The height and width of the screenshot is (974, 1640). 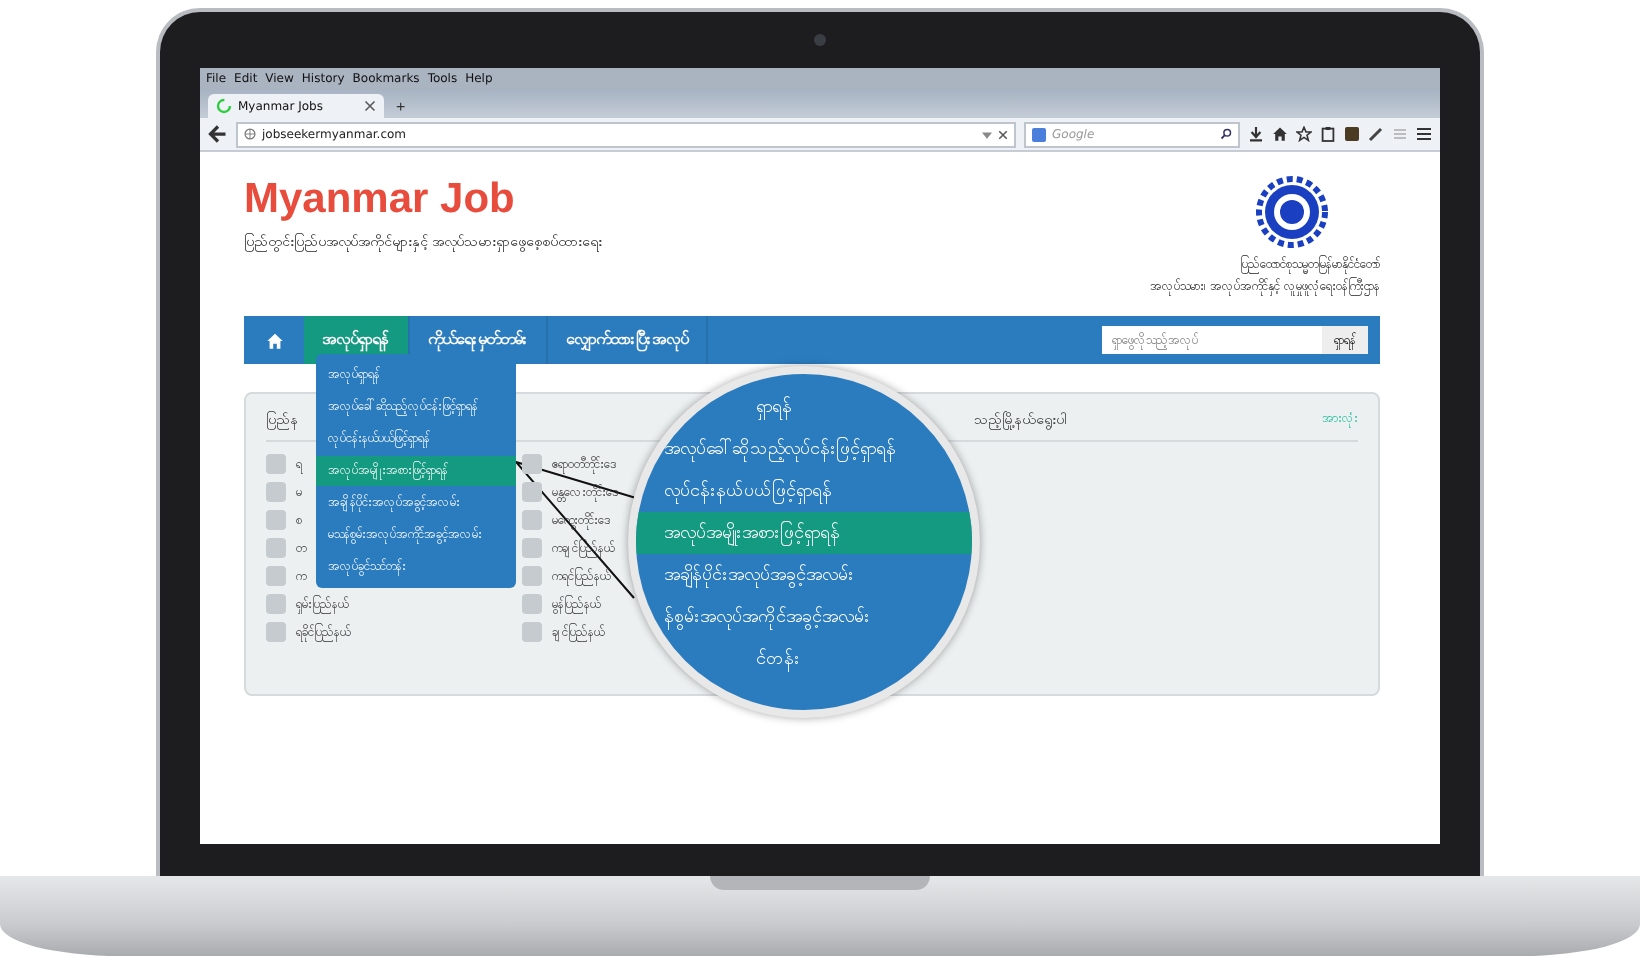 I want to click on close-icon, so click(x=370, y=106).